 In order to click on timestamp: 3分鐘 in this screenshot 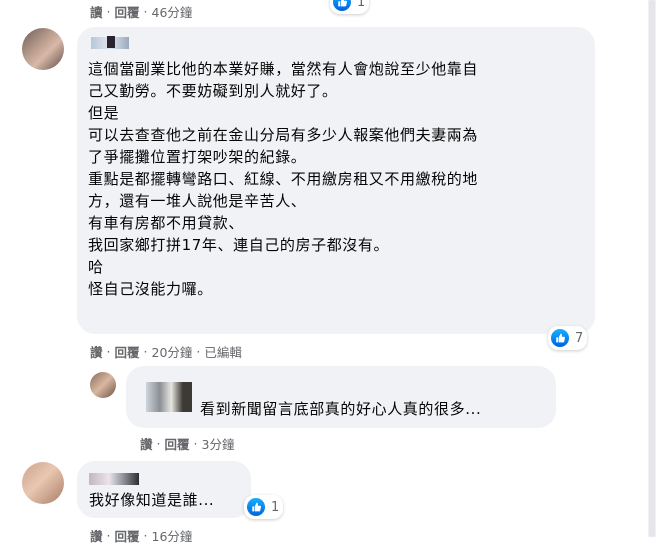, I will do `click(218, 443)`.